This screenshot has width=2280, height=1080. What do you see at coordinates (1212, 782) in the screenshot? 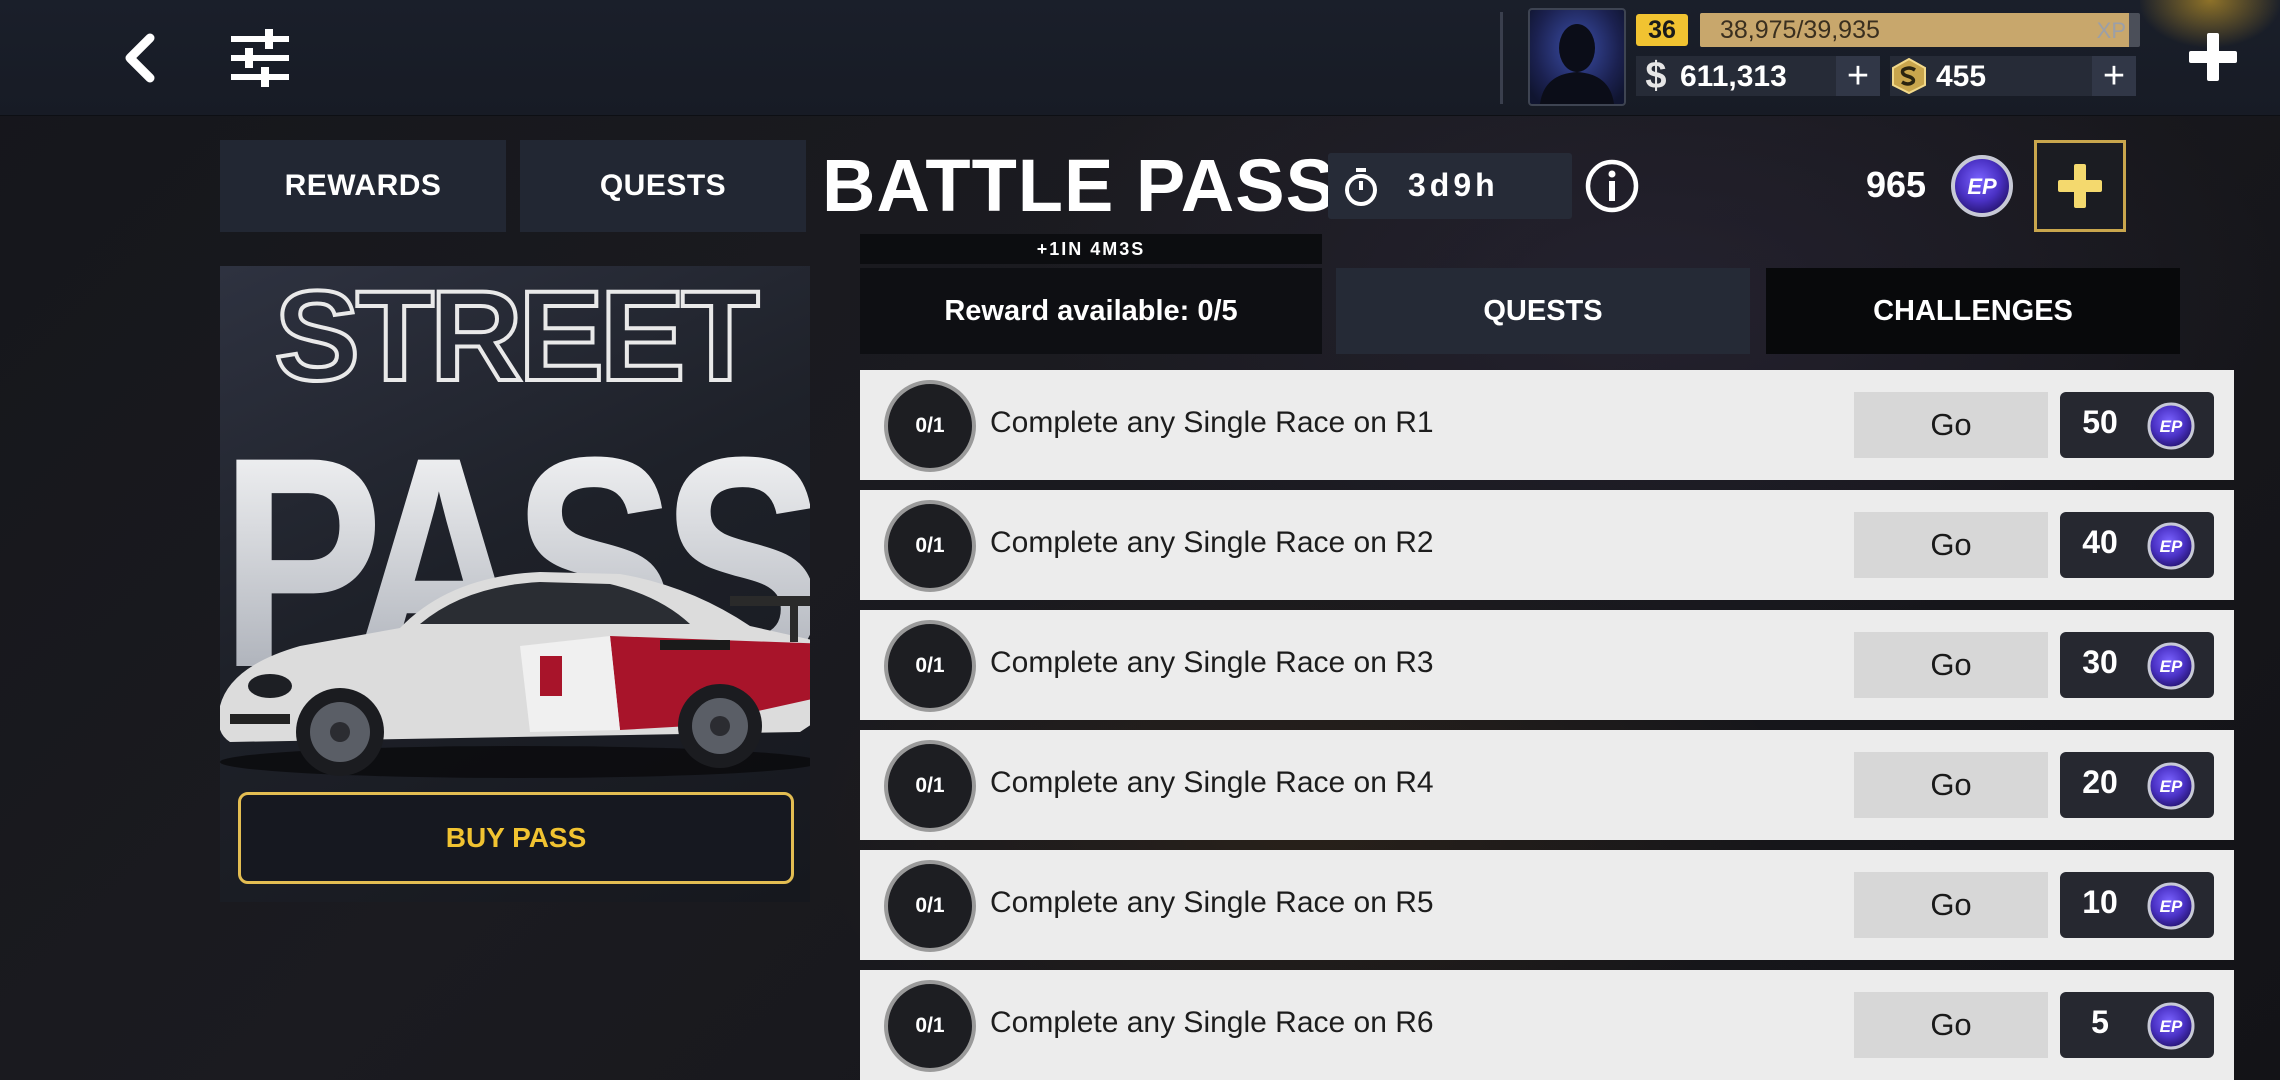
I see `quest-description: Complete any Single Race on R4` at bounding box center [1212, 782].